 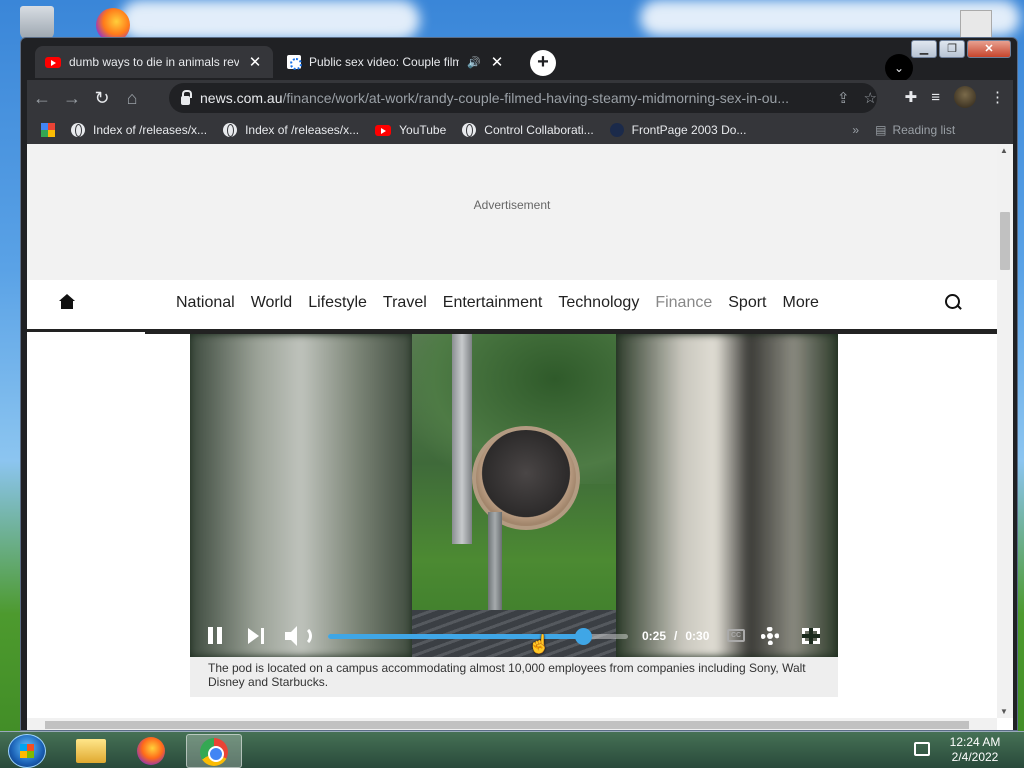 I want to click on vertical-scrollbar: ▲ ▼, so click(x=1005, y=431).